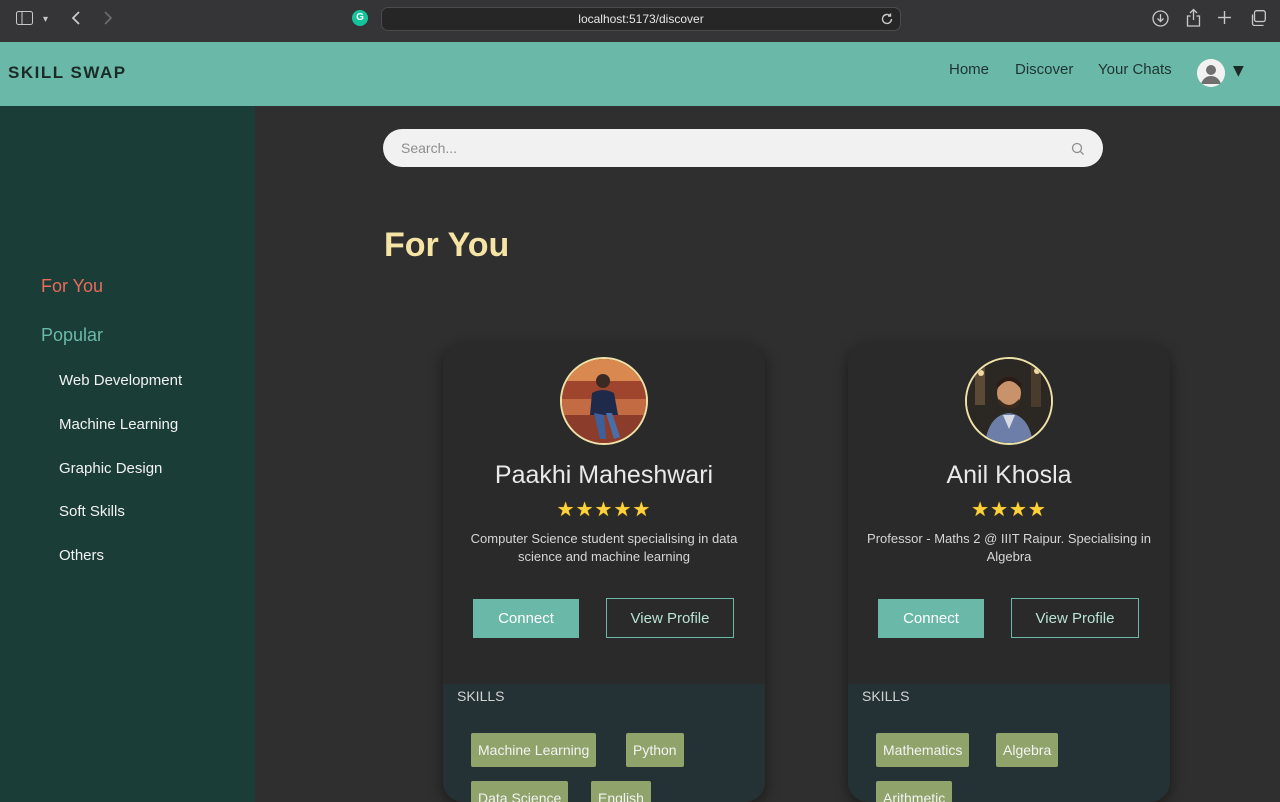  I want to click on sidebar-item-web-development: Web Development, so click(120, 380).